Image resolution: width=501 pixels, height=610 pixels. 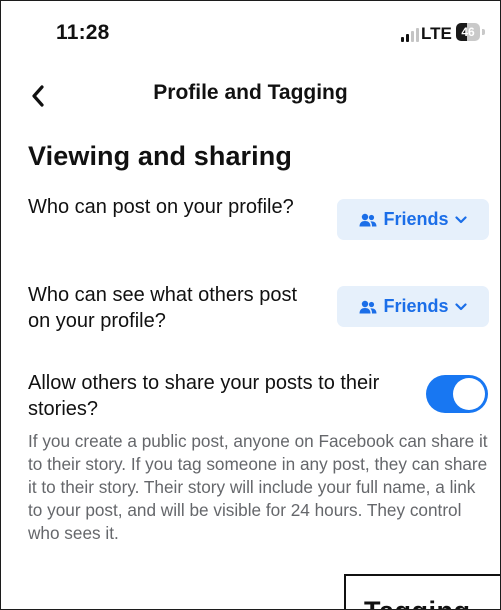 I want to click on battery-level: 46, so click(x=468, y=32).